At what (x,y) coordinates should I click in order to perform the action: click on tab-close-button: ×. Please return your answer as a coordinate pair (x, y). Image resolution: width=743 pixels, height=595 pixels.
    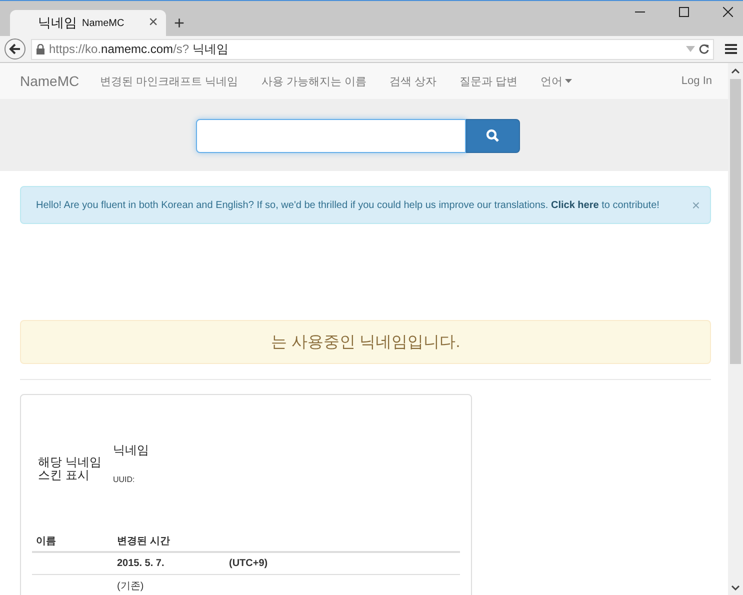
    Looking at the image, I should click on (153, 23).